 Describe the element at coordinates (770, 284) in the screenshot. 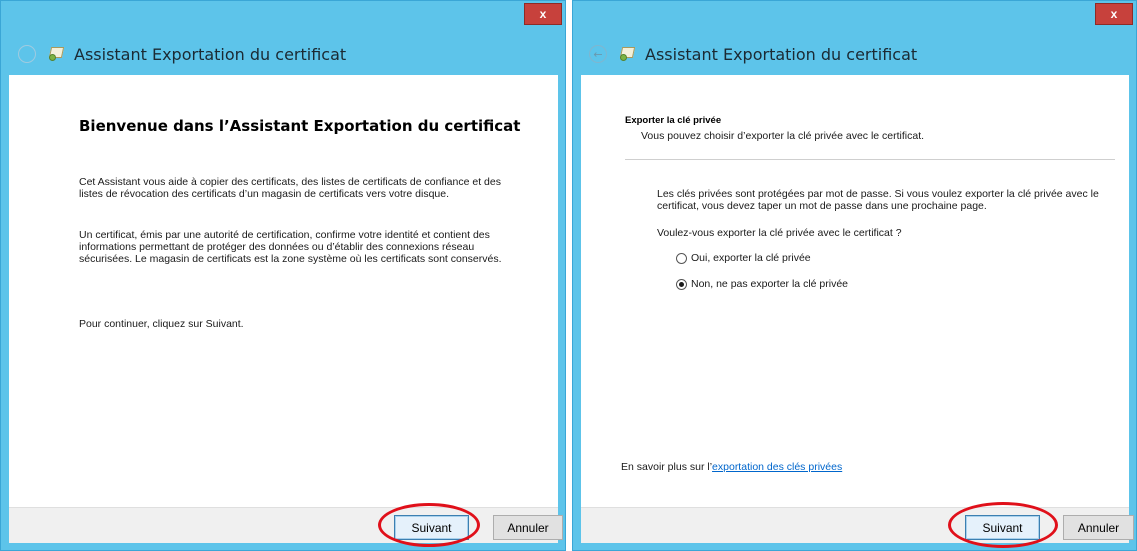

I see `radio-label: Non, ne pas exporter la clé privée` at that location.